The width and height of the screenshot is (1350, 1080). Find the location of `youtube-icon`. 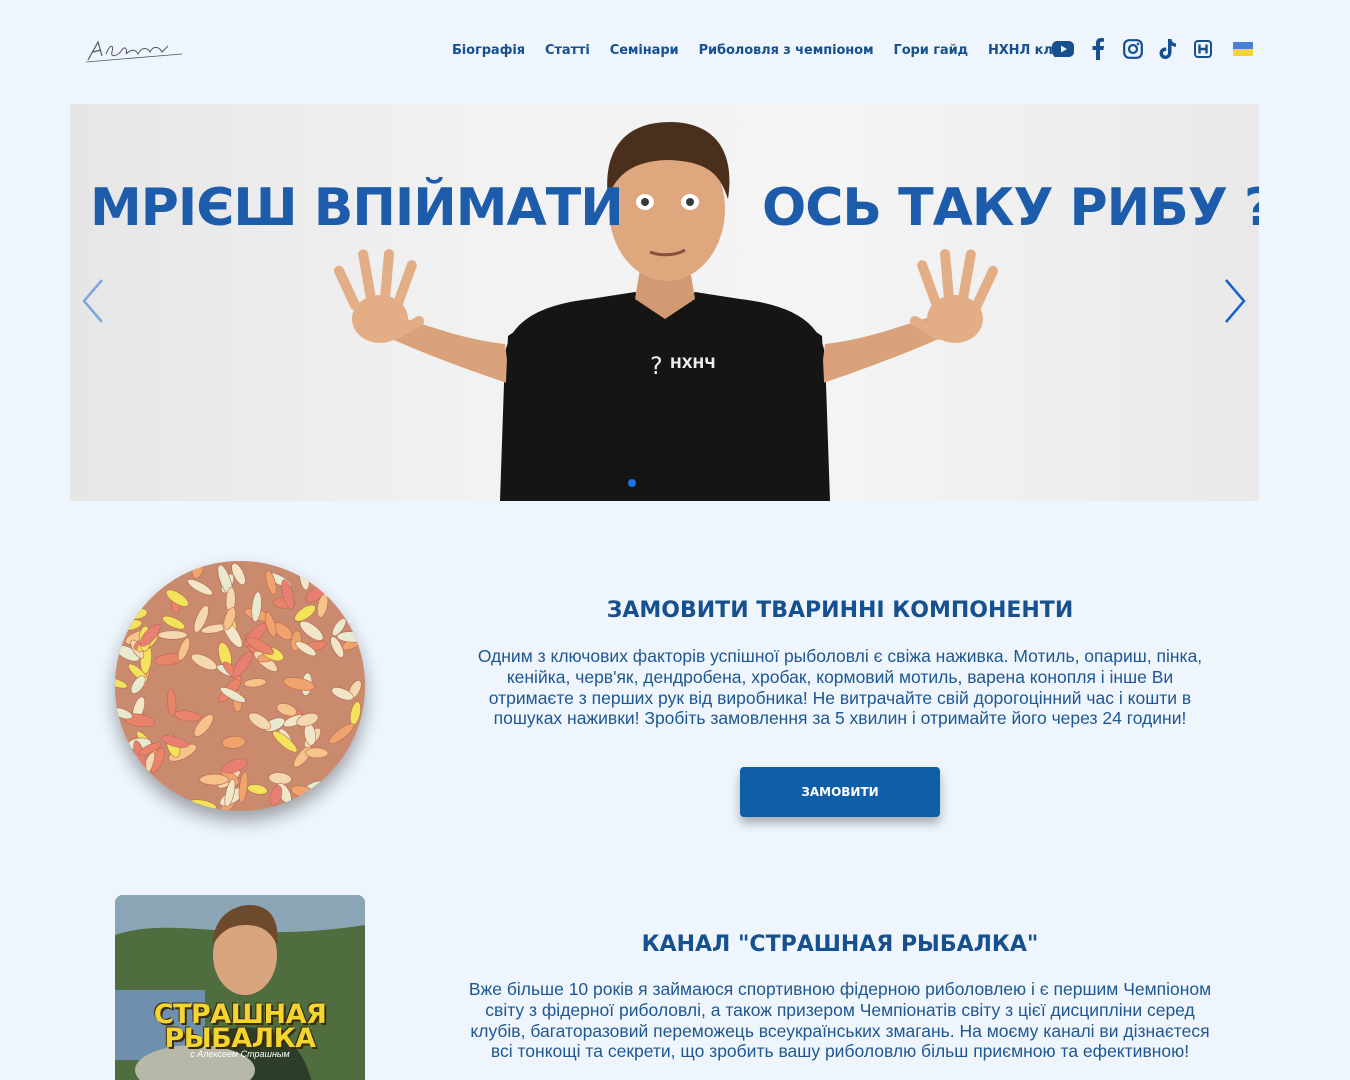

youtube-icon is located at coordinates (1063, 49).